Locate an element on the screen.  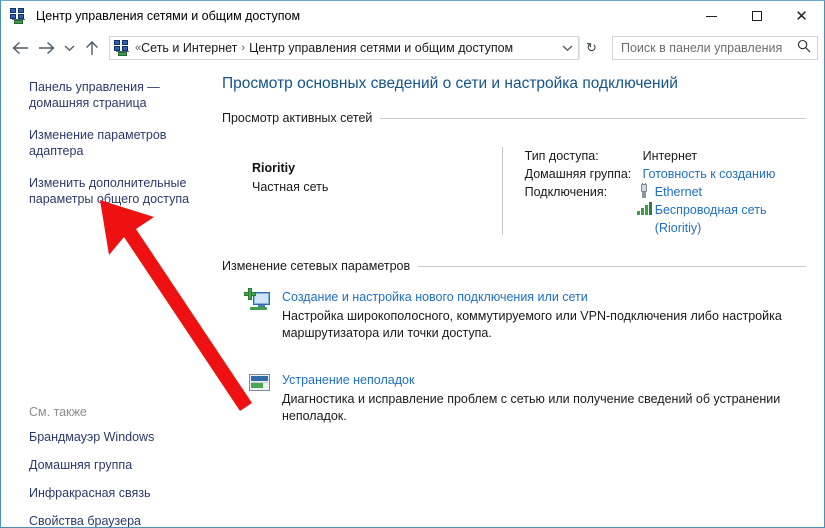
change-settings-title: Изменение сетевых параметров is located at coordinates (316, 266).